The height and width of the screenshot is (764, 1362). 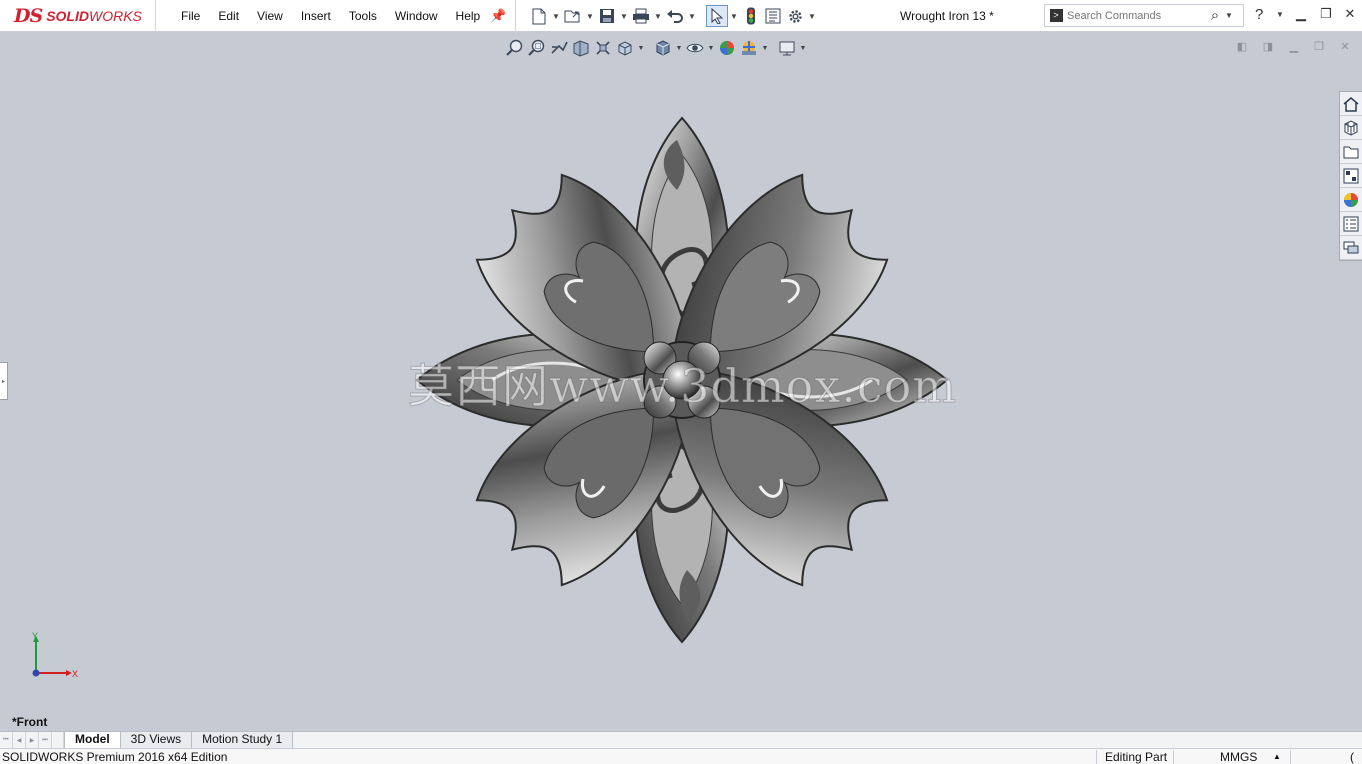 I want to click on reference-triad: Y X, so click(x=55, y=655).